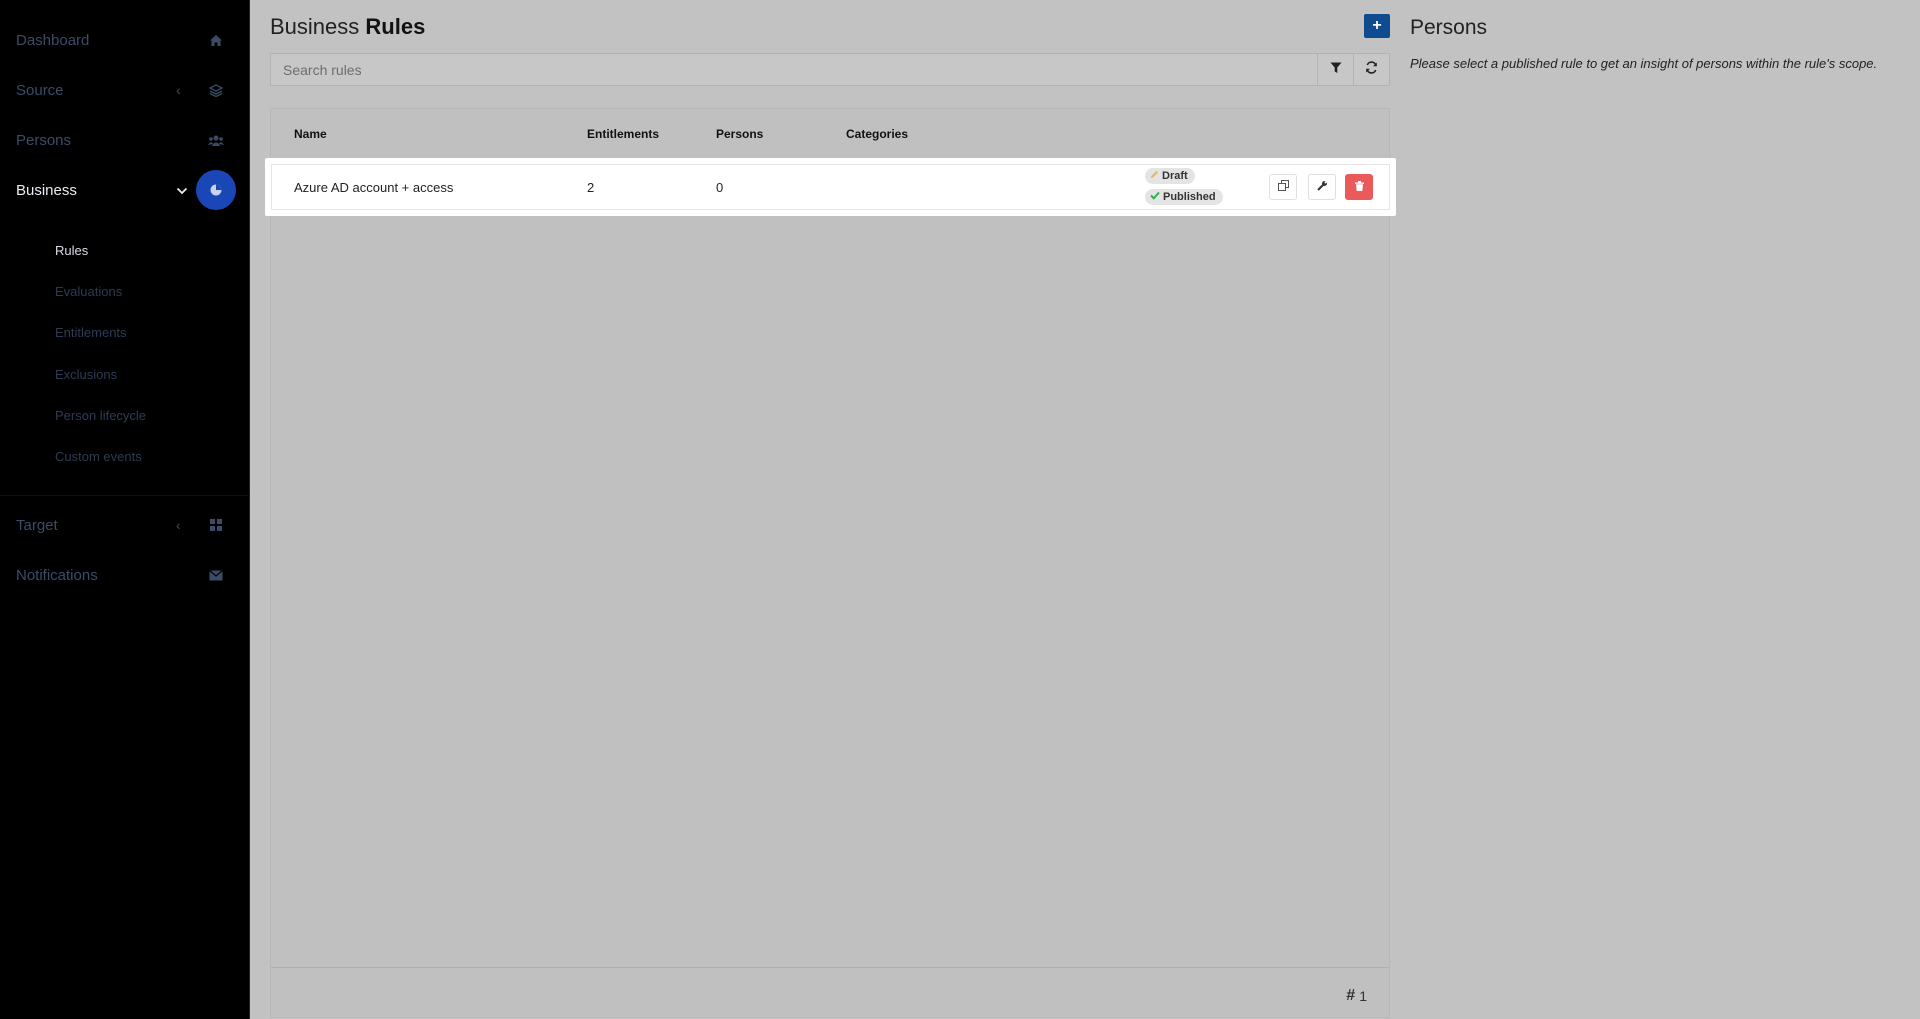  I want to click on users-icon, so click(216, 140).